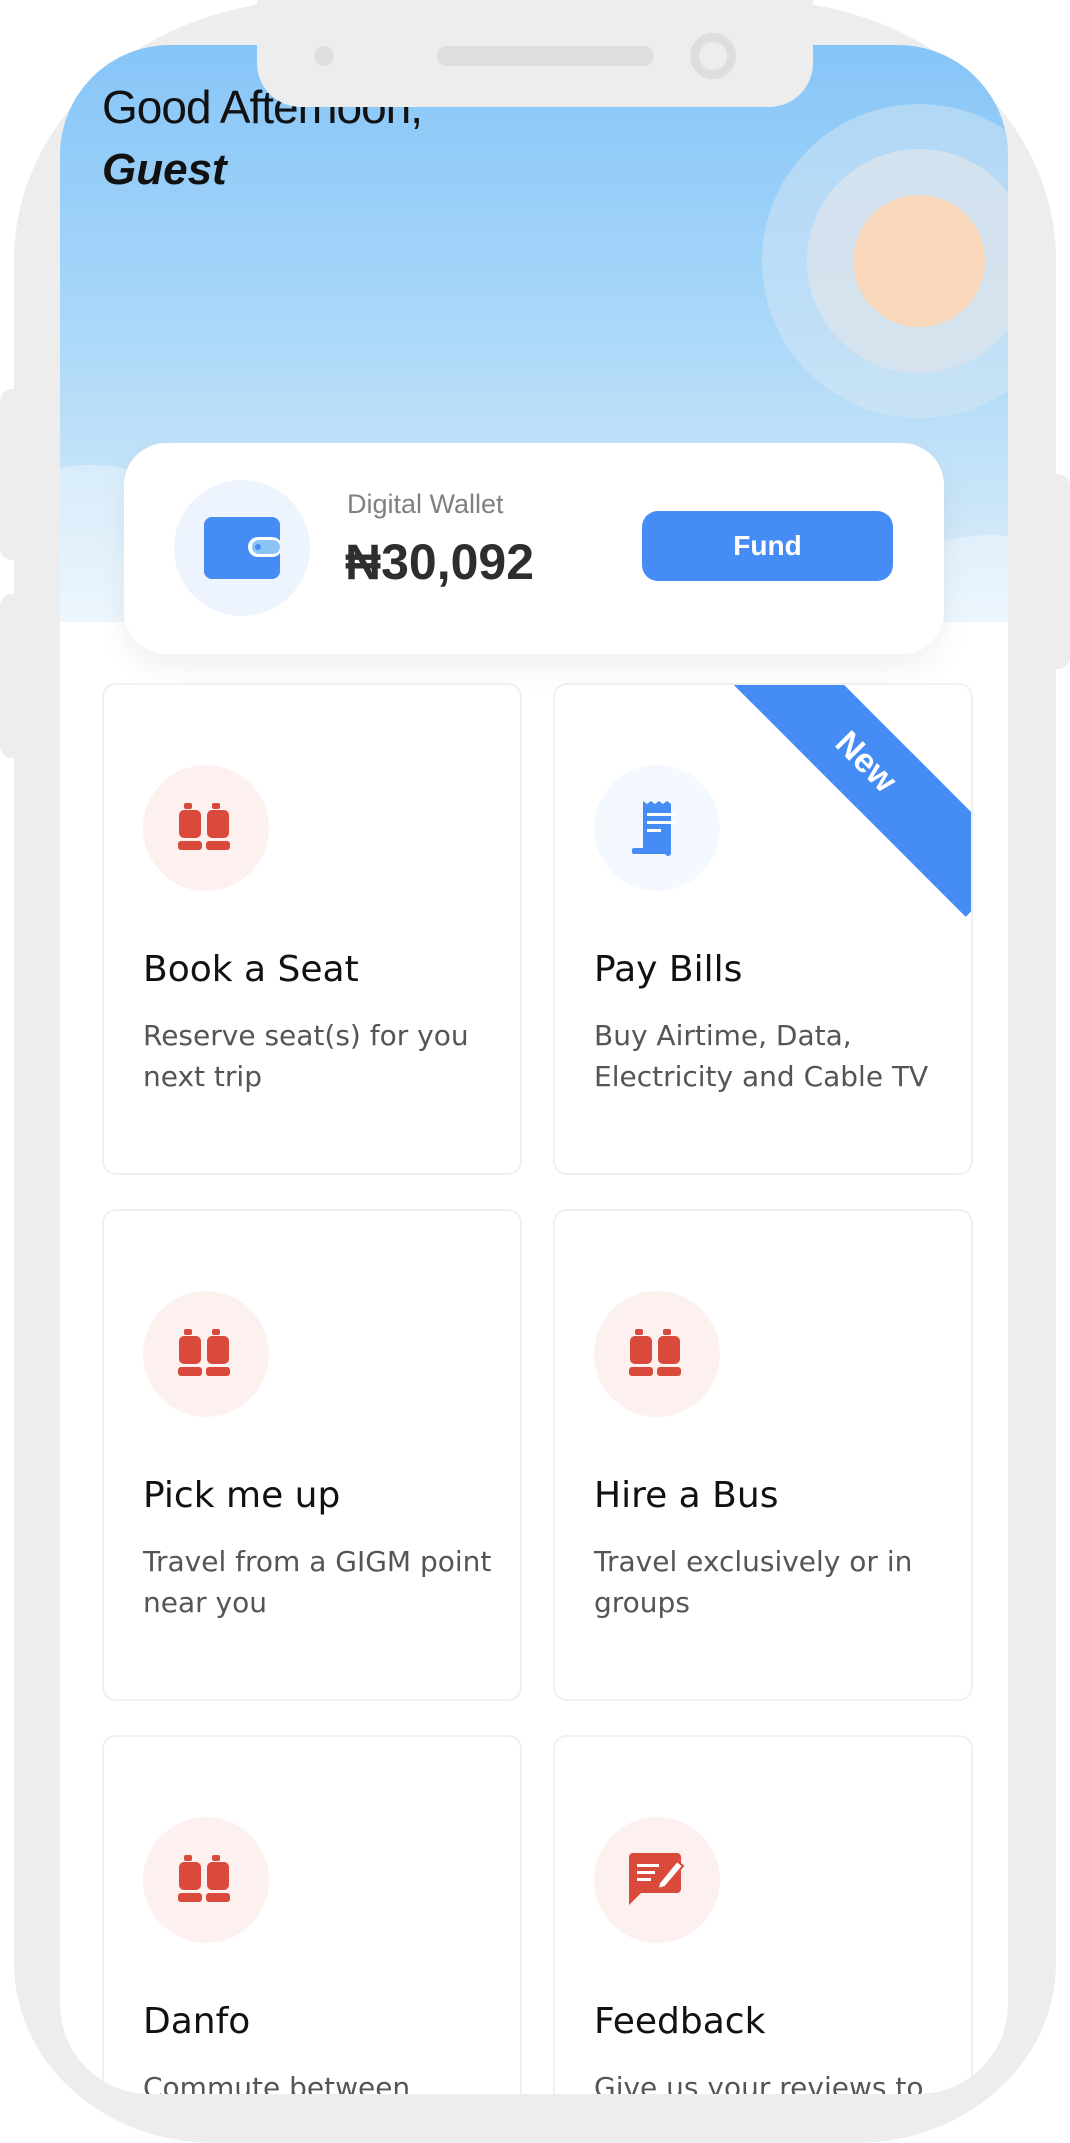 The height and width of the screenshot is (2143, 1070). I want to click on service-title: Hire a Bus, so click(686, 1495).